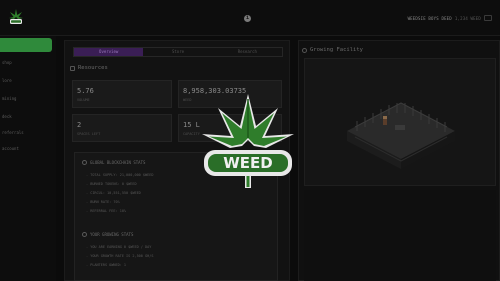 This screenshot has width=500, height=281. I want to click on tab-research: Research, so click(247, 52).